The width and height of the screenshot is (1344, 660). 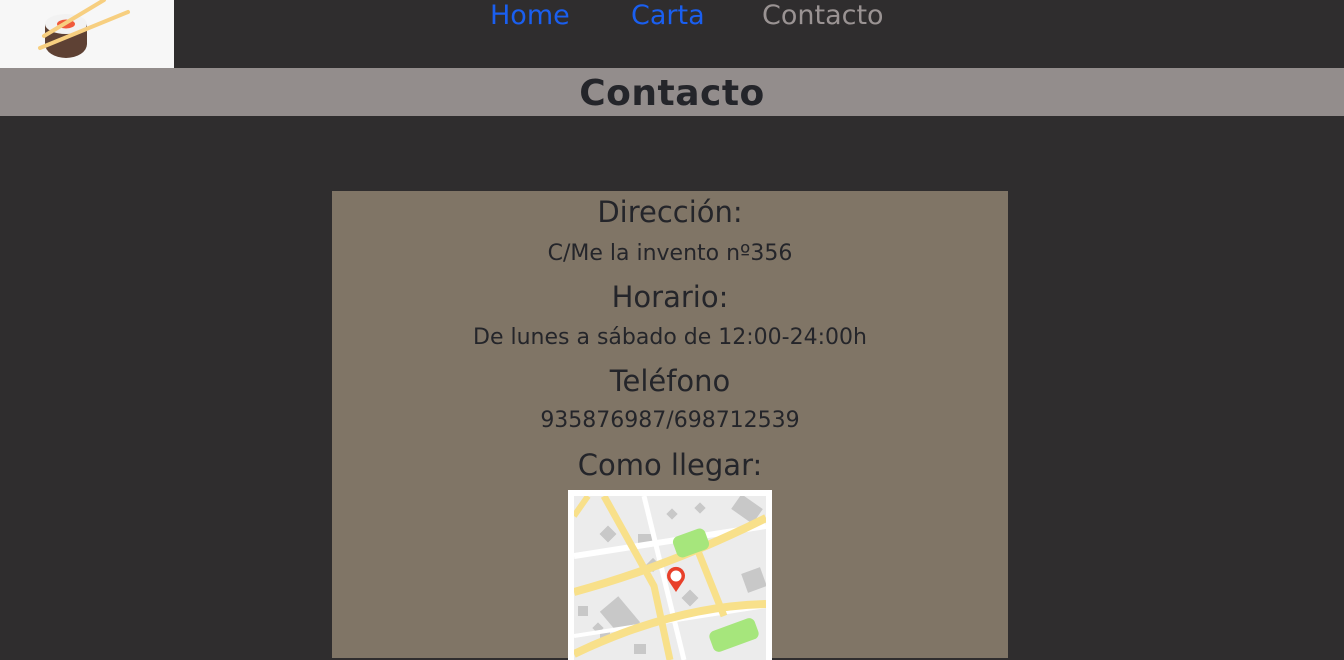 What do you see at coordinates (670, 420) in the screenshot?
I see `telefono-value: 935876987/698712539` at bounding box center [670, 420].